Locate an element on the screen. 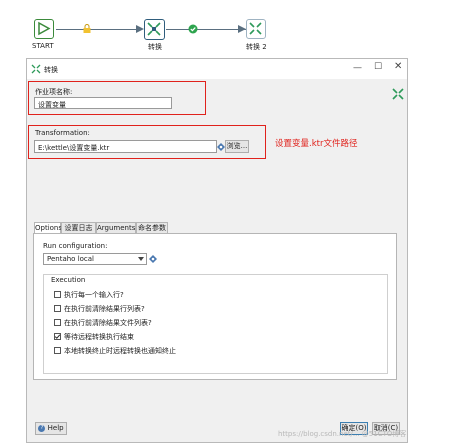  execution-label: Execution is located at coordinates (68, 280).